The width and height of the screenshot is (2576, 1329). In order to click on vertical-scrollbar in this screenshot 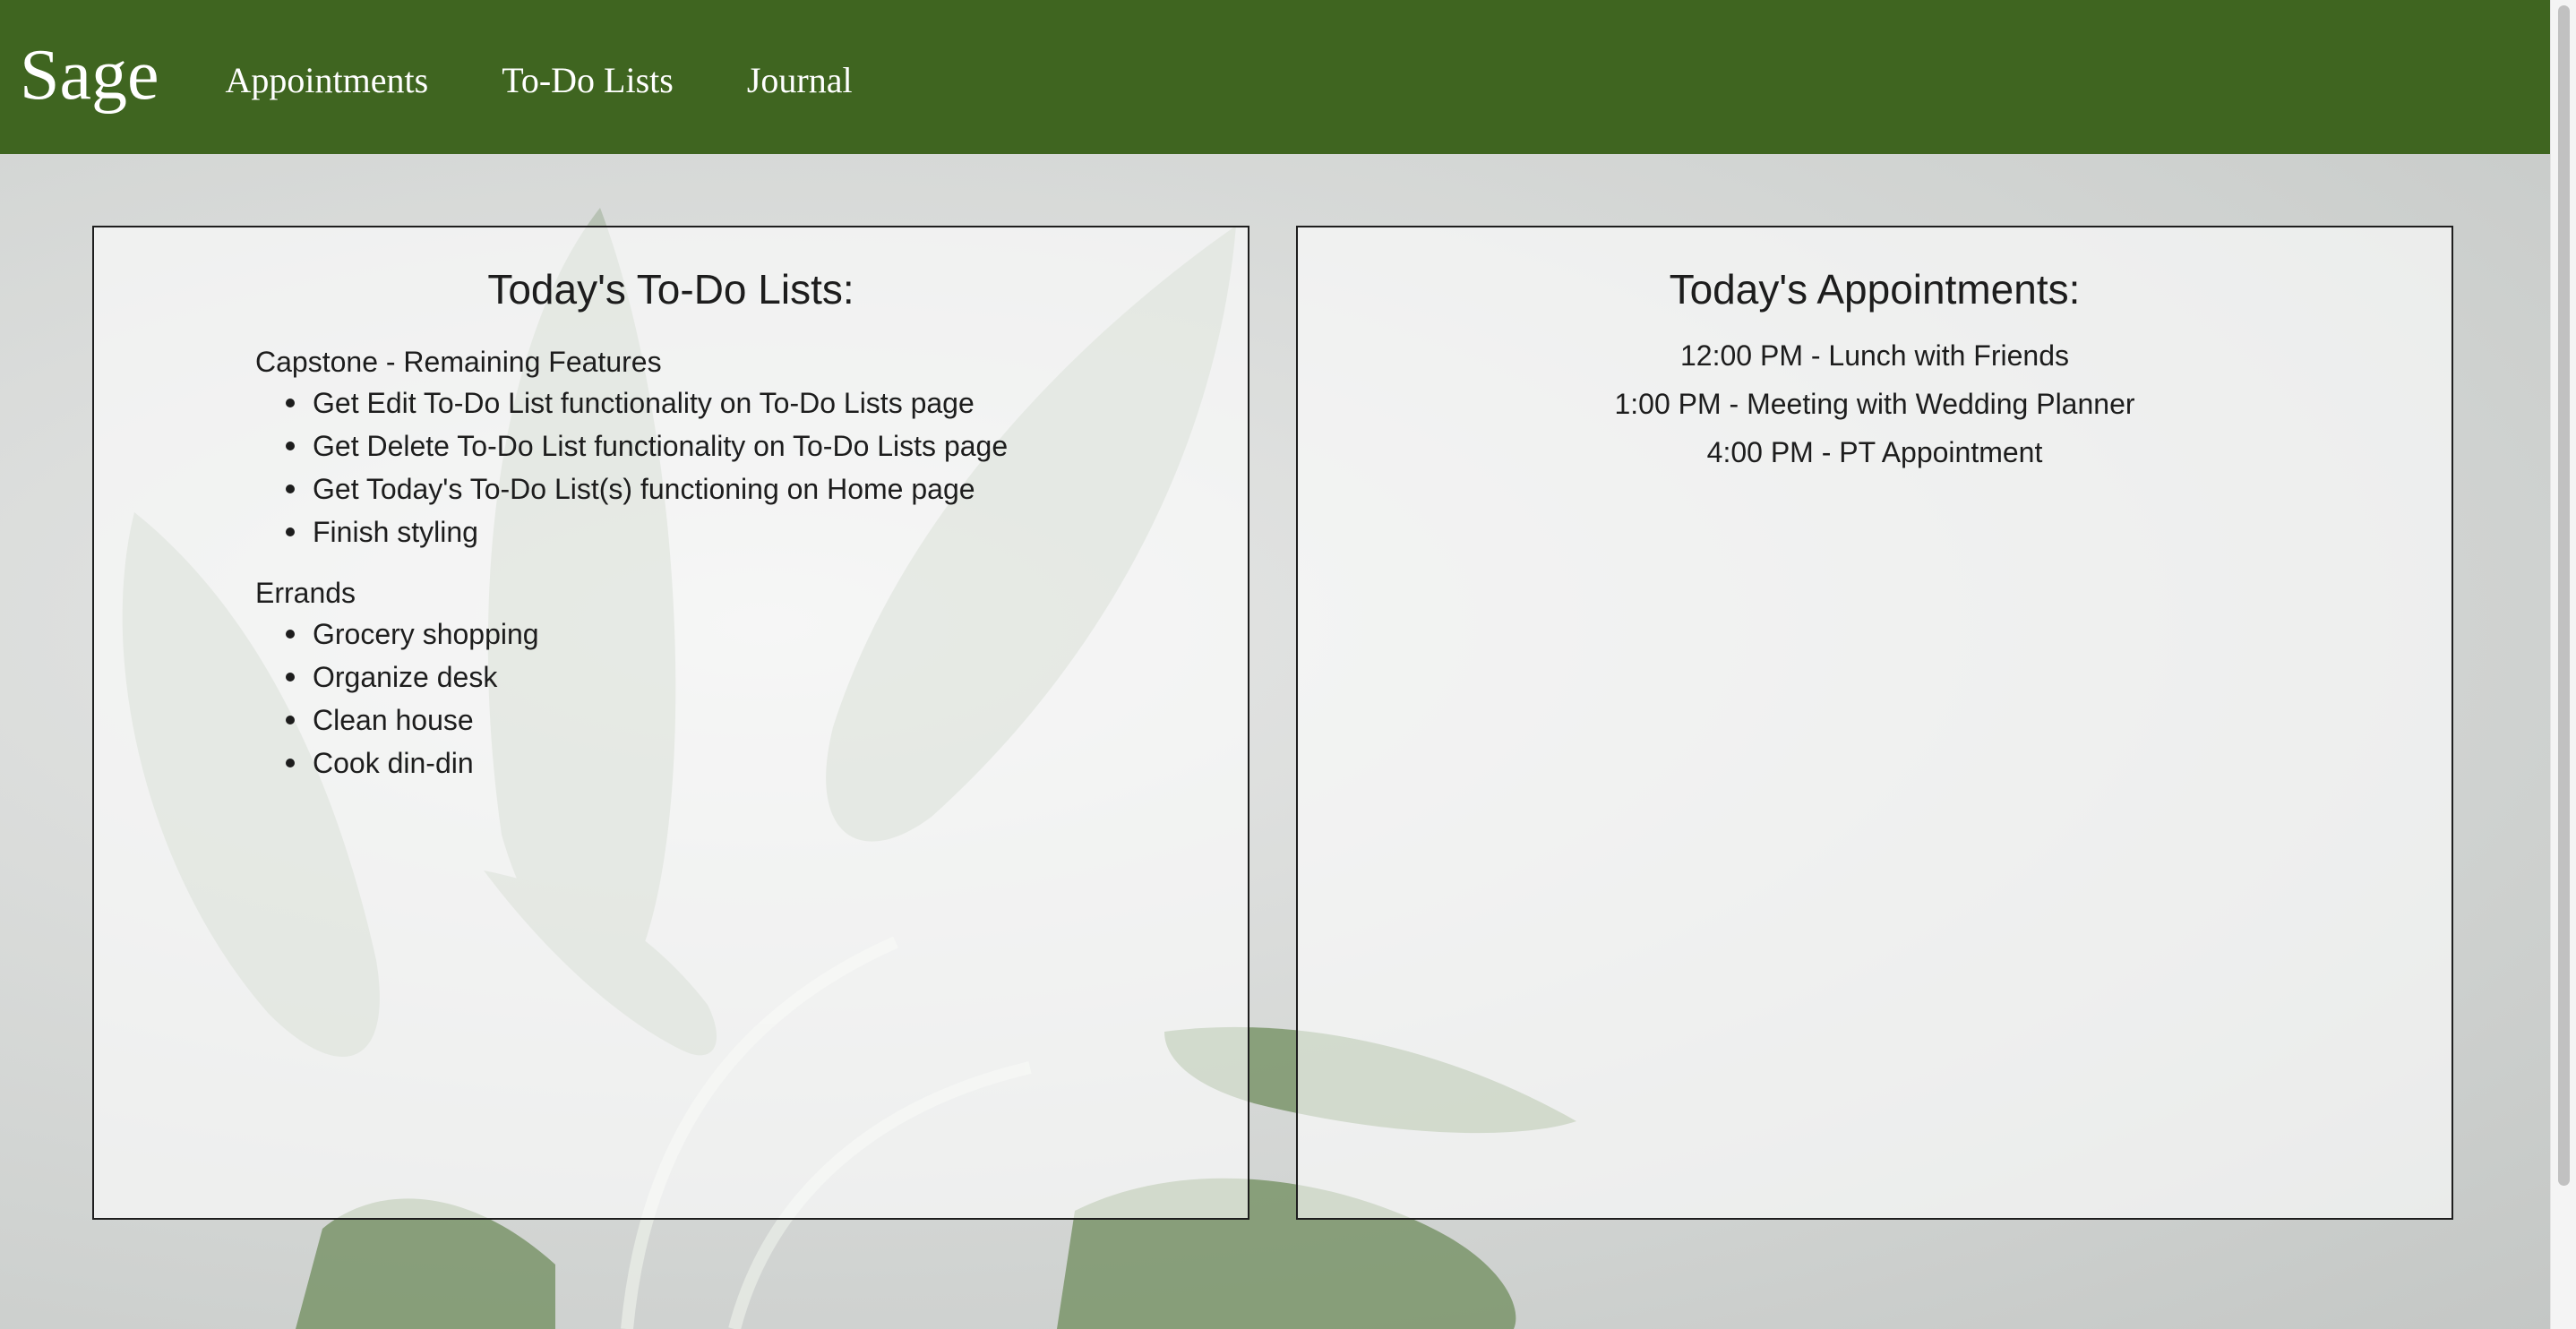, I will do `click(2563, 664)`.